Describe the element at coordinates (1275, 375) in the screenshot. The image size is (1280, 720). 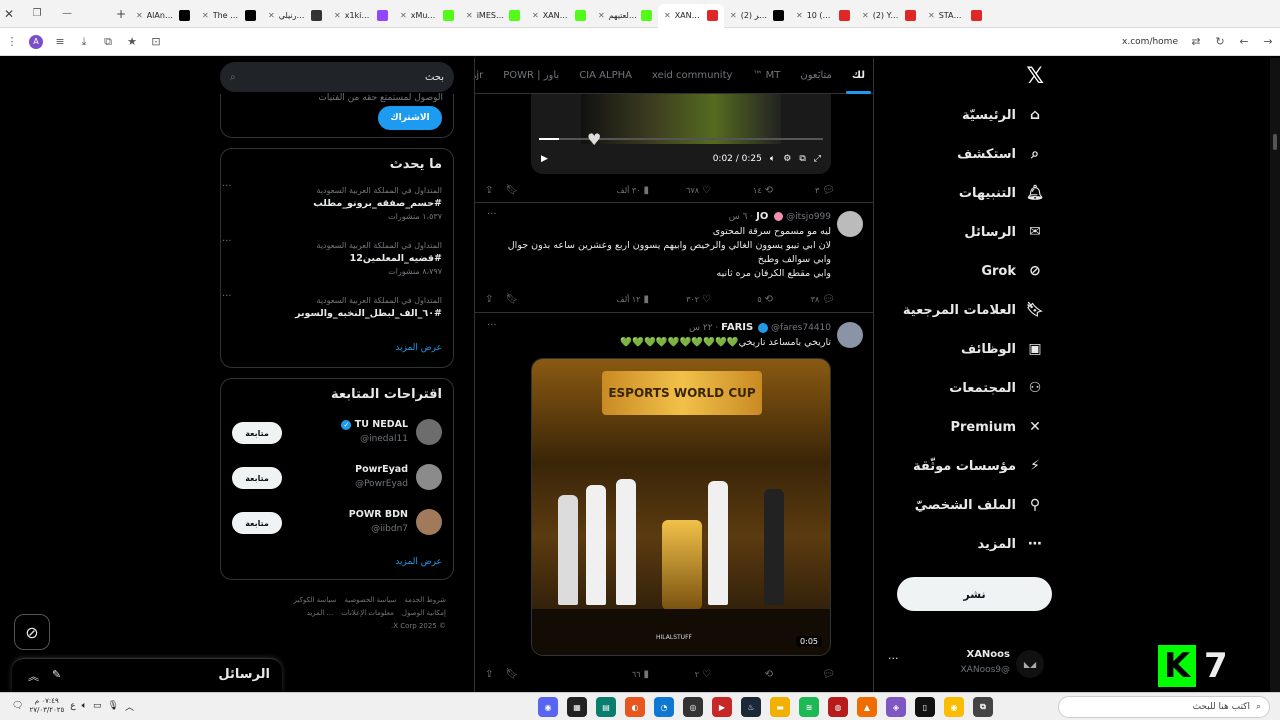
I see `page-scrollbar` at that location.